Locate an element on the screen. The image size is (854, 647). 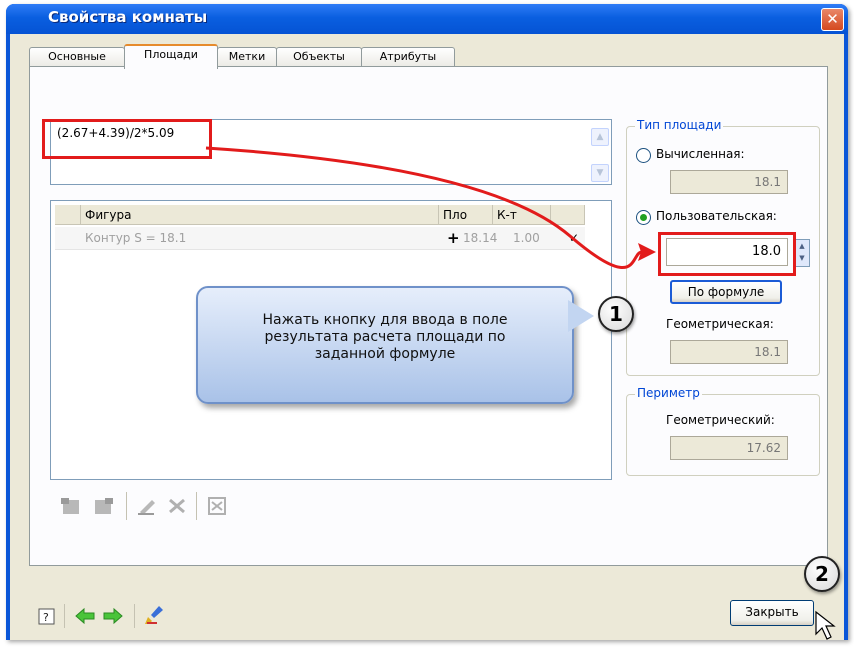
tab-ploshchadi: Площади is located at coordinates (171, 56).